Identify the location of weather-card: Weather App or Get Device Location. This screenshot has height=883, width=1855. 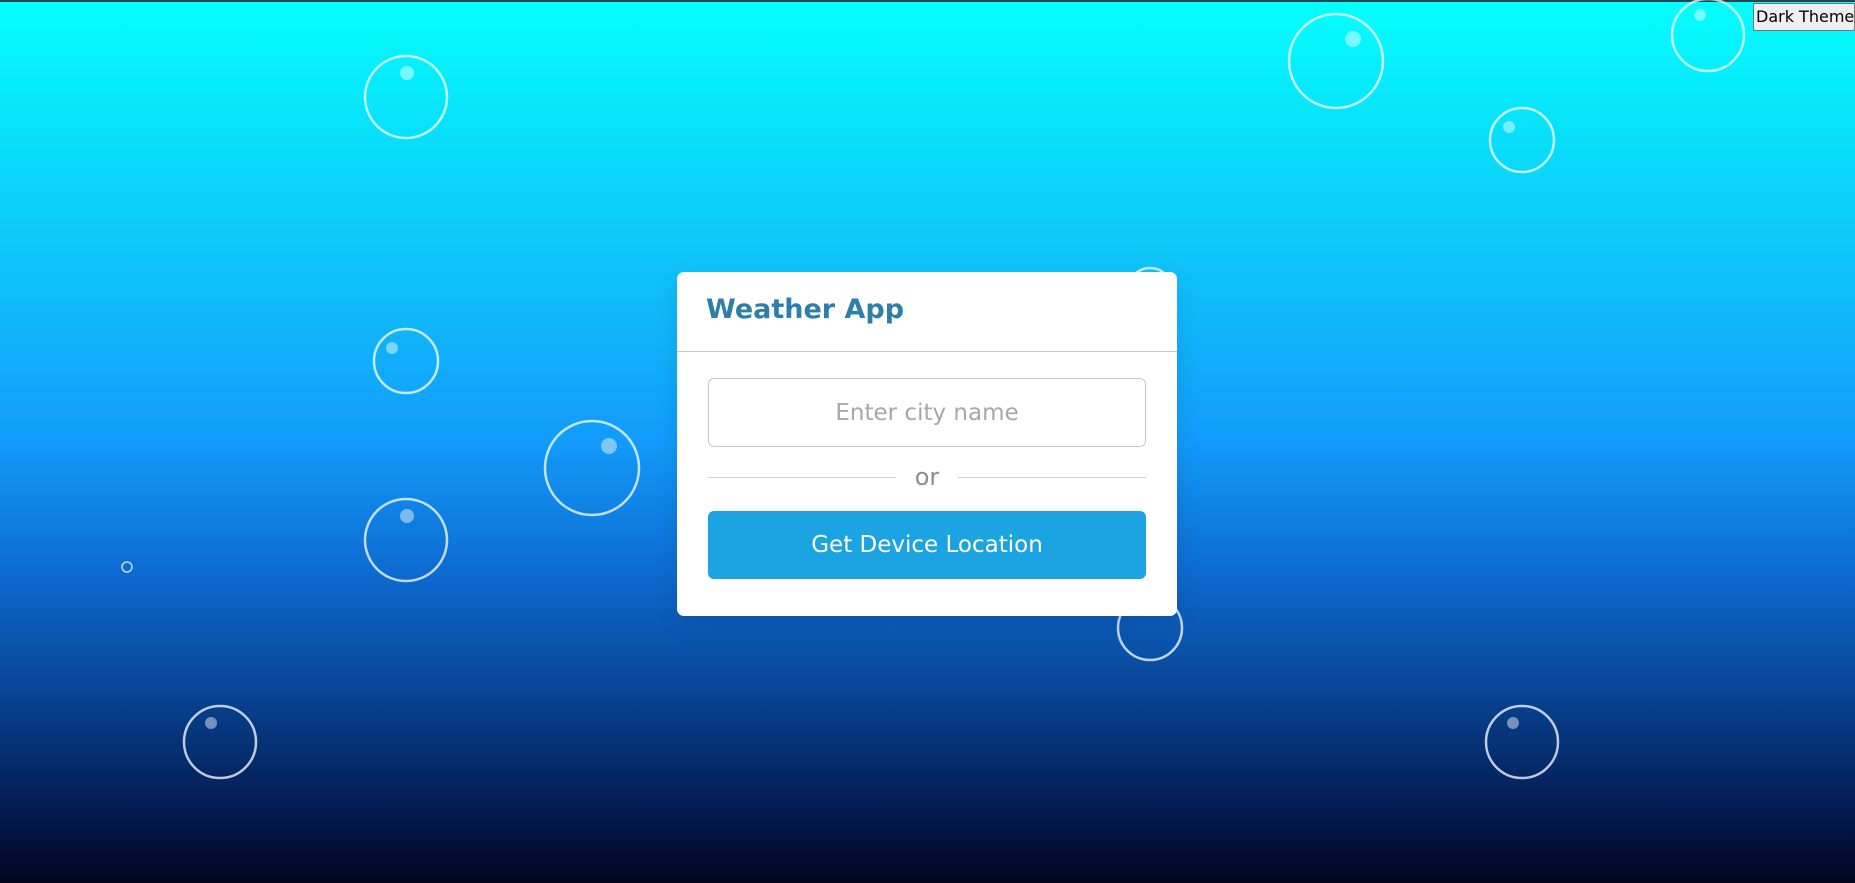
(927, 444).